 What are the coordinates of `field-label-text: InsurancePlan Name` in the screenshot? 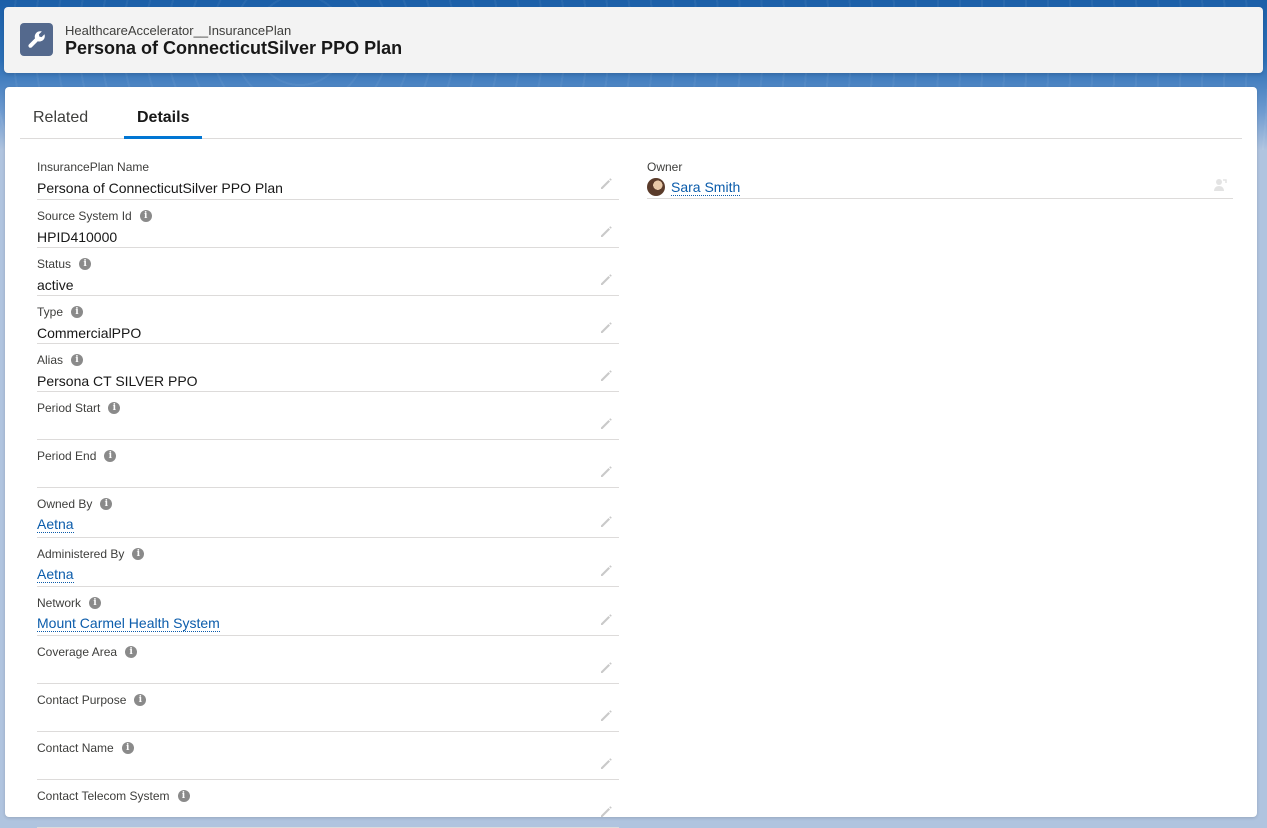 It's located at (93, 167).